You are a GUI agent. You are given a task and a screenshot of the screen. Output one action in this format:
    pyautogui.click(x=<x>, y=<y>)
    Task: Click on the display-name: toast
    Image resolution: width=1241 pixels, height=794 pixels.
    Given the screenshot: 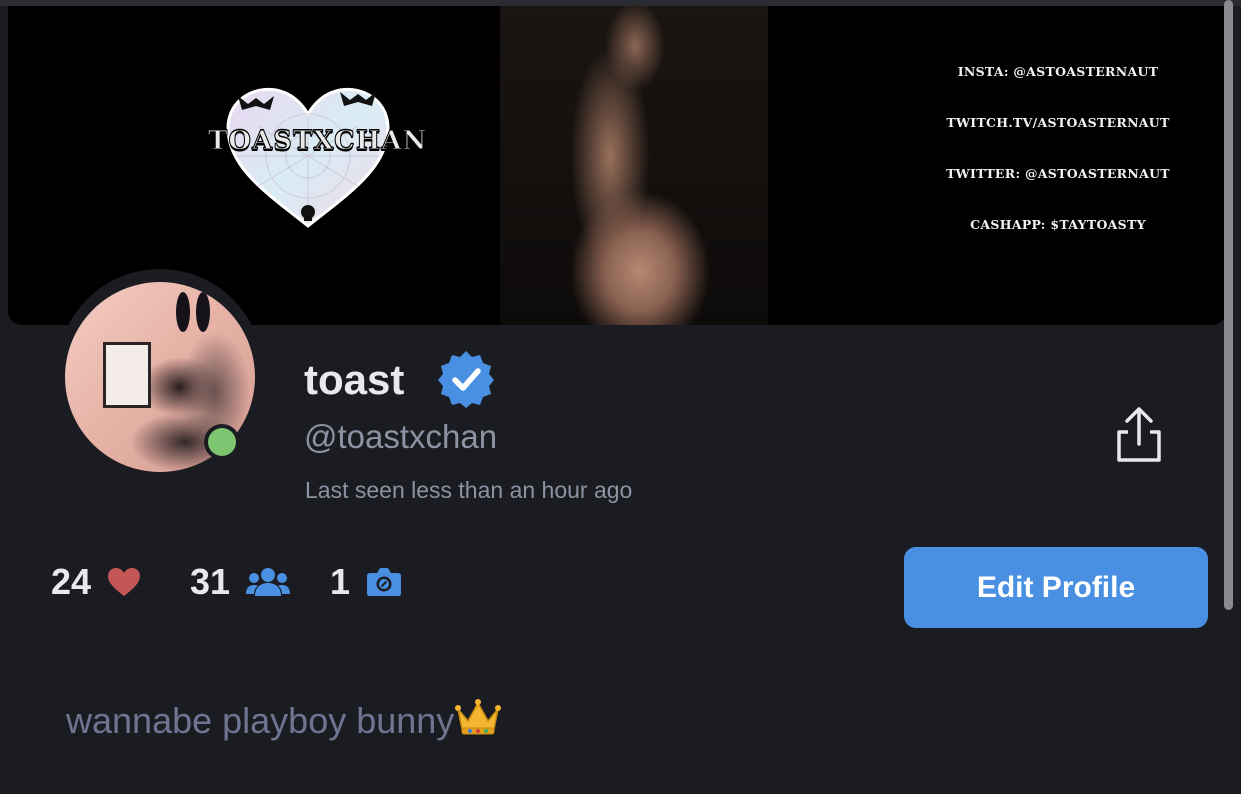 What is the action you would take?
    pyautogui.click(x=354, y=379)
    